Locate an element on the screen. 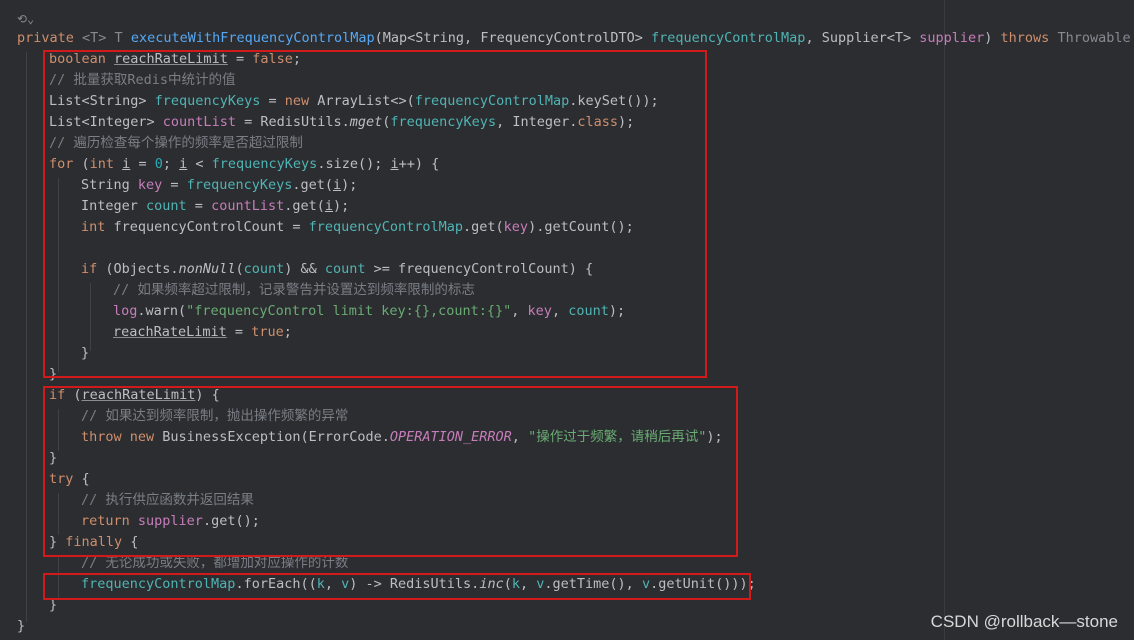  right-margin-guide is located at coordinates (944, 320).